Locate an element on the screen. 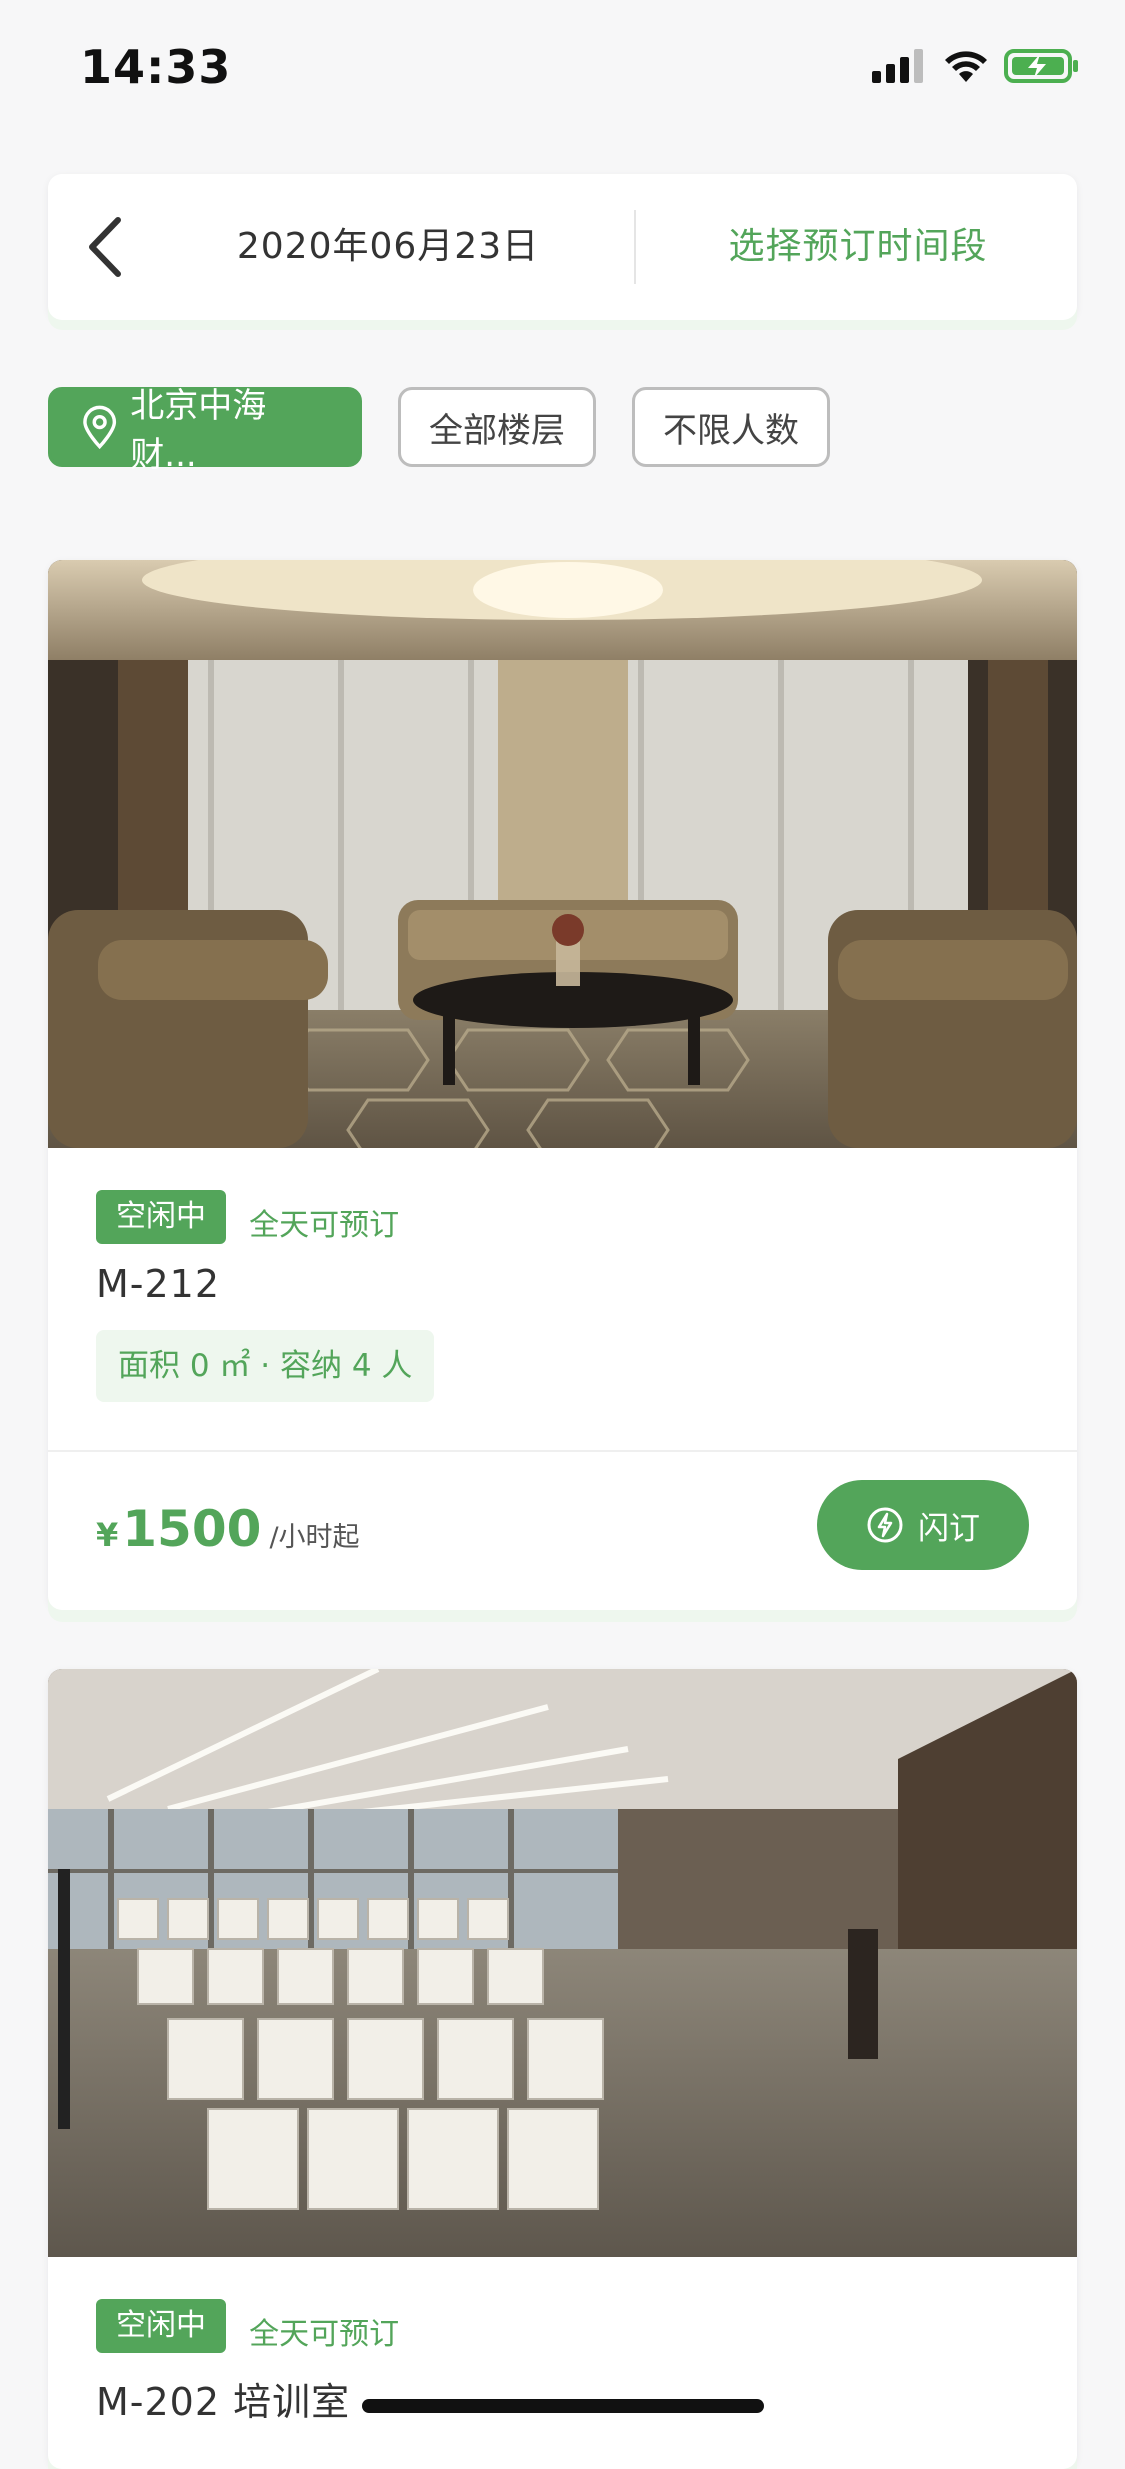 The image size is (1125, 2469). battery-icon is located at coordinates (1041, 66).